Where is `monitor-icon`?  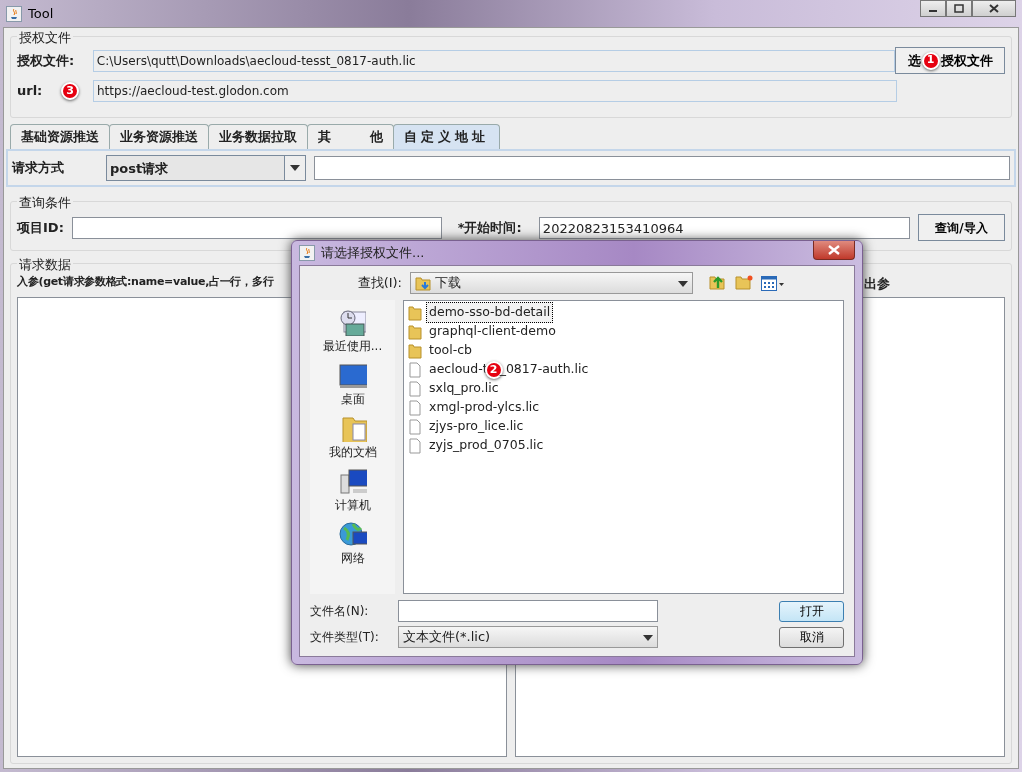
monitor-icon is located at coordinates (352, 375).